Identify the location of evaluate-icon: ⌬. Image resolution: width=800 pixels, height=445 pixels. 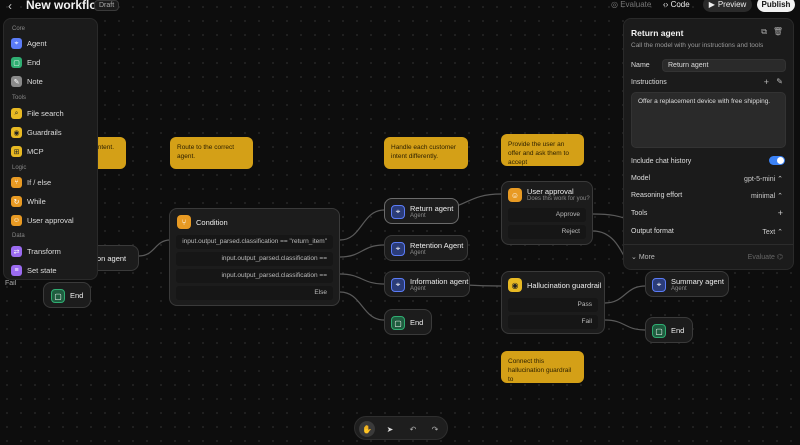
(779, 257).